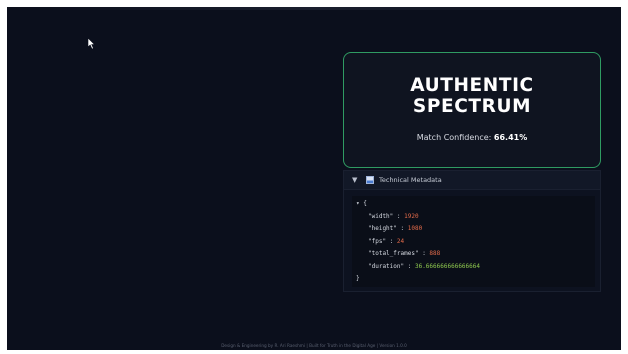 The height and width of the screenshot is (354, 628). What do you see at coordinates (377, 241) in the screenshot?
I see `json-key: "fps"` at bounding box center [377, 241].